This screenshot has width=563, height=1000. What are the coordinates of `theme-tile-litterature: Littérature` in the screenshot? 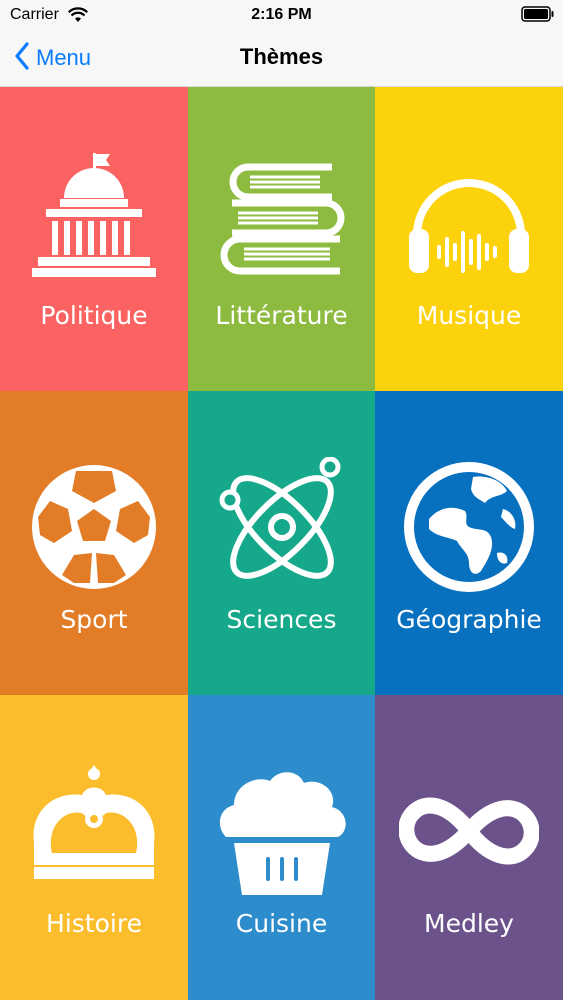 It's located at (281, 239).